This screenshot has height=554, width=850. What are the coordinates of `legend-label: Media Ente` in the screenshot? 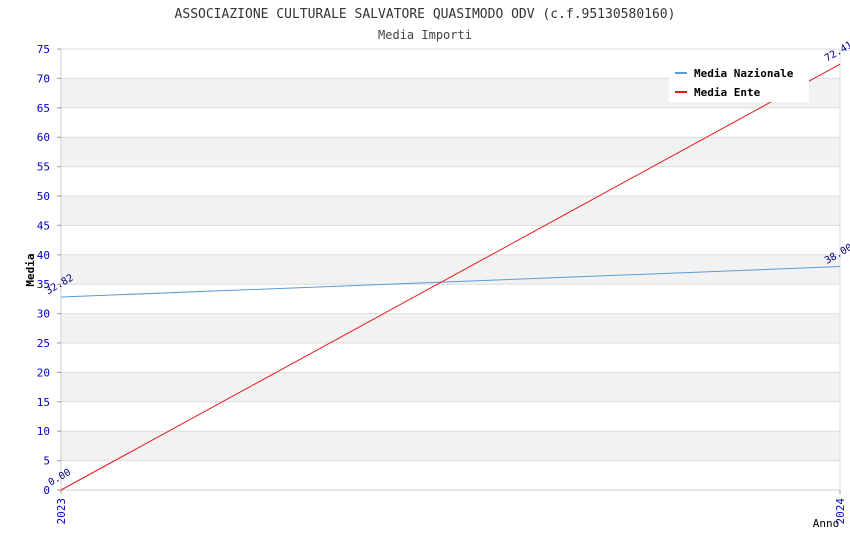 It's located at (727, 92).